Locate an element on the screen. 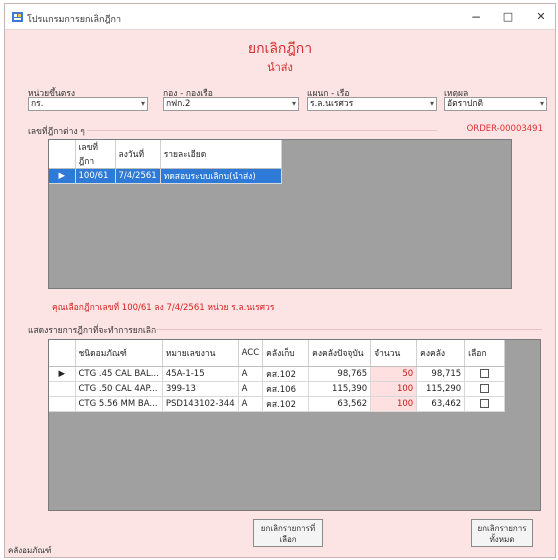 This screenshot has width=558, height=560. order-number: ORDER-00003491 is located at coordinates (504, 129).